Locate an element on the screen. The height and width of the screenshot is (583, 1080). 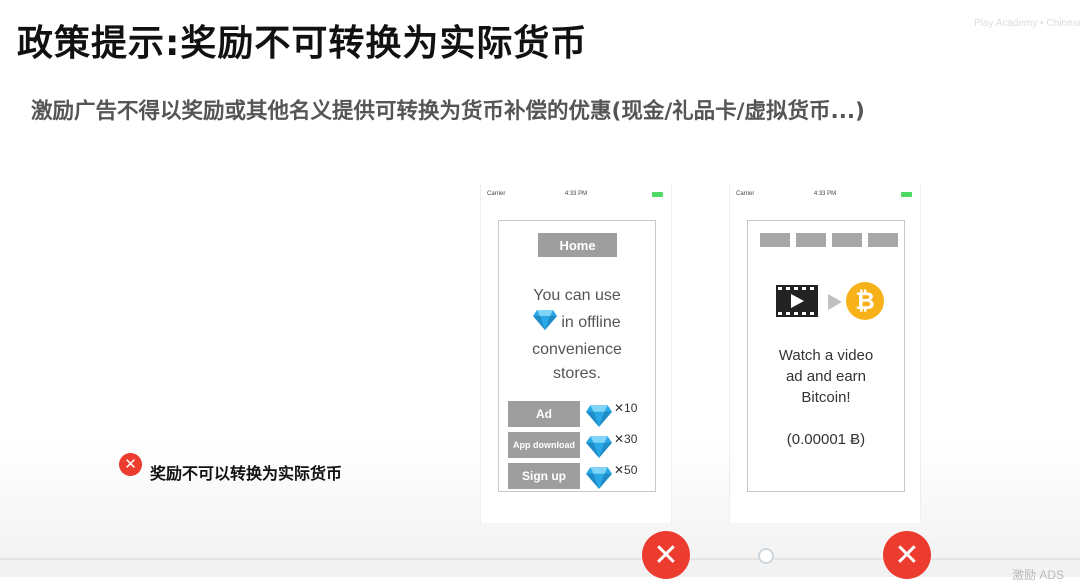
reward-multiplier: ✕50 is located at coordinates (626, 470).